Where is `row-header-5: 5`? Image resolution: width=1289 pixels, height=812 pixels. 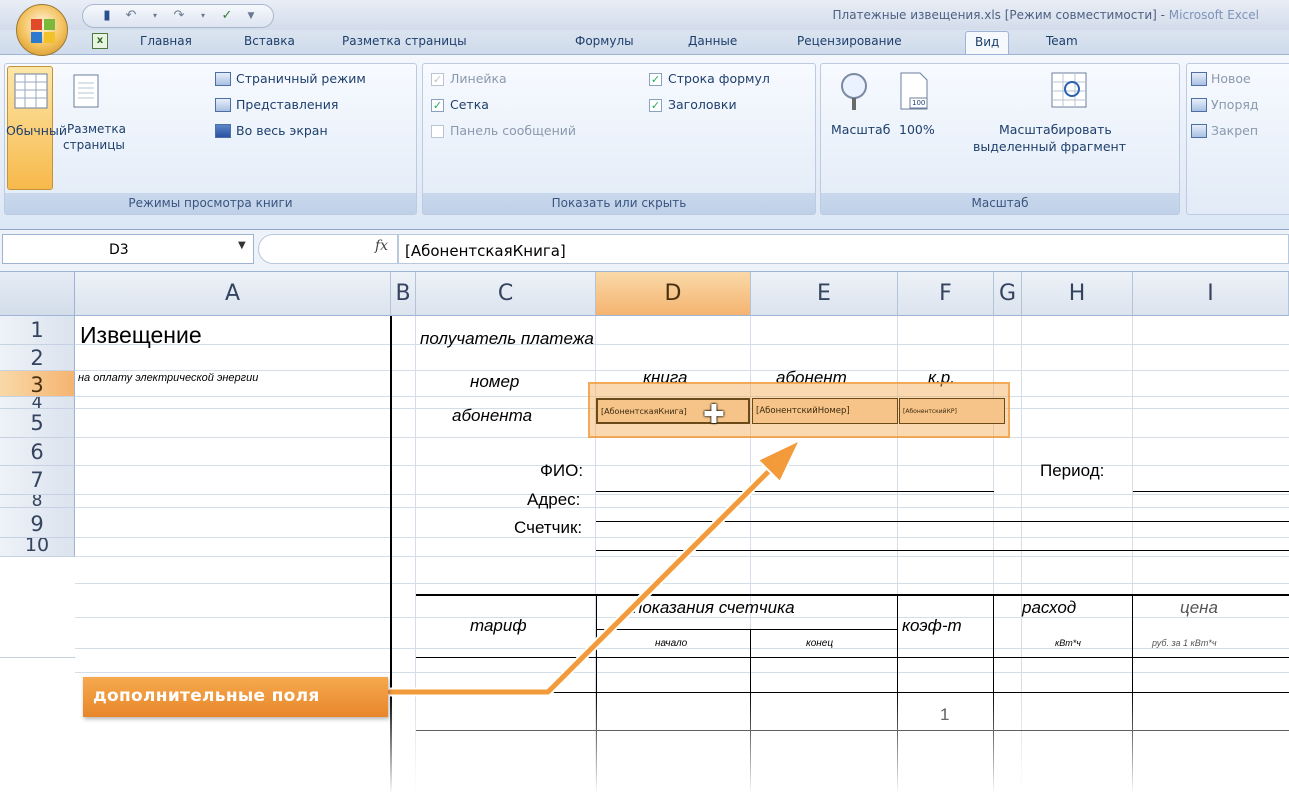
row-header-5: 5 is located at coordinates (37, 423).